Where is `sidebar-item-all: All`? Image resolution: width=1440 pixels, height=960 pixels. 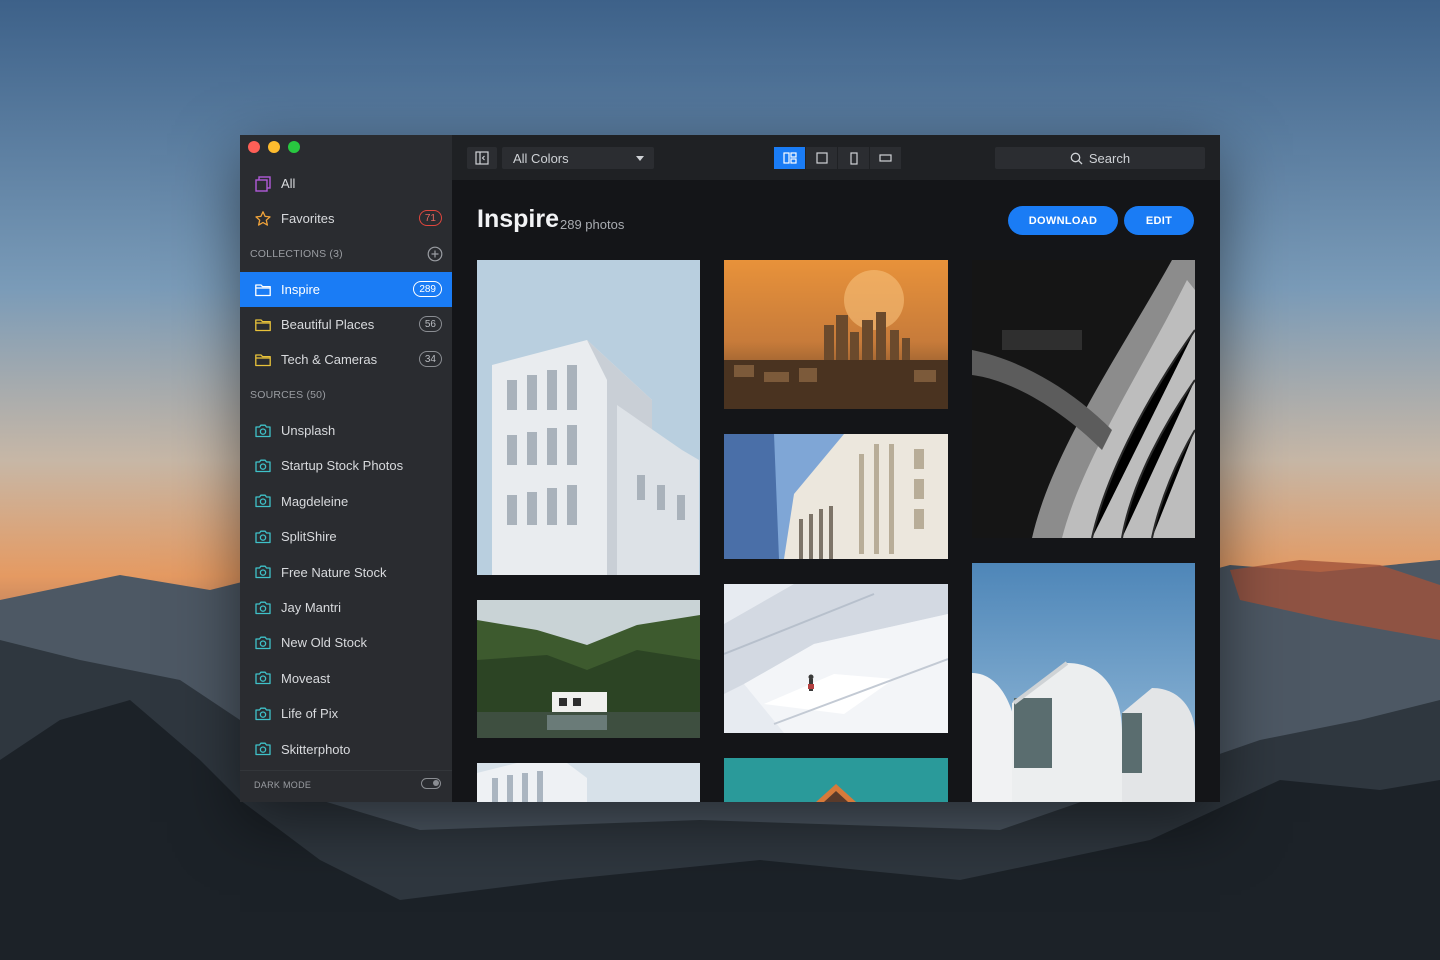
sidebar-item-all: All is located at coordinates (346, 183).